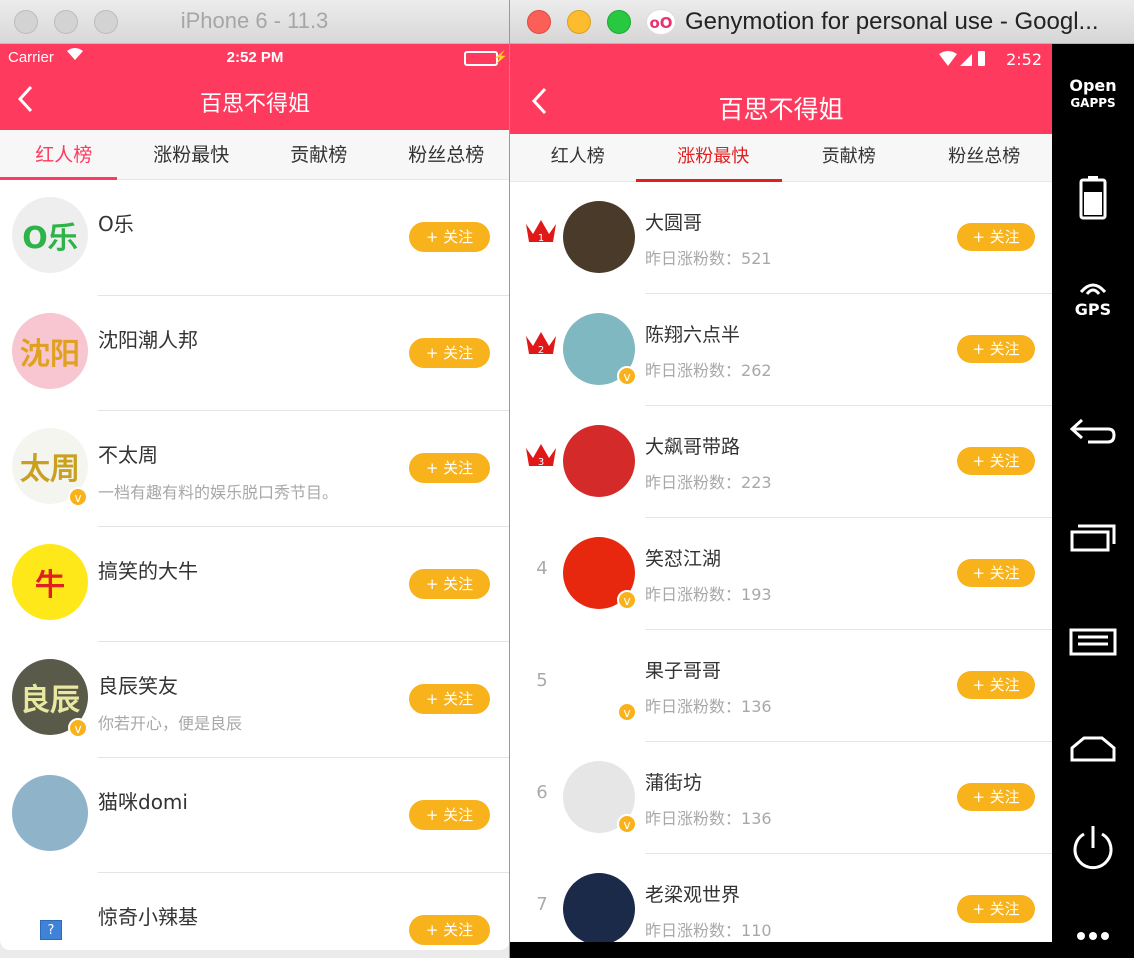 This screenshot has height=958, width=1134. What do you see at coordinates (781, 798) in the screenshot?
I see `rank-list-item: 6 v 蒲街坊昨日涨粉数：136 + 关注` at bounding box center [781, 798].